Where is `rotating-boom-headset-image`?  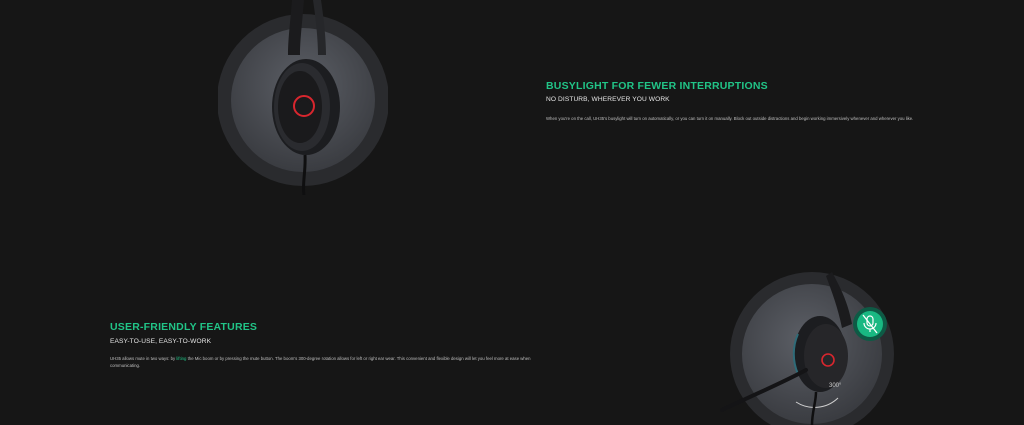 rotating-boom-headset-image is located at coordinates (807, 348).